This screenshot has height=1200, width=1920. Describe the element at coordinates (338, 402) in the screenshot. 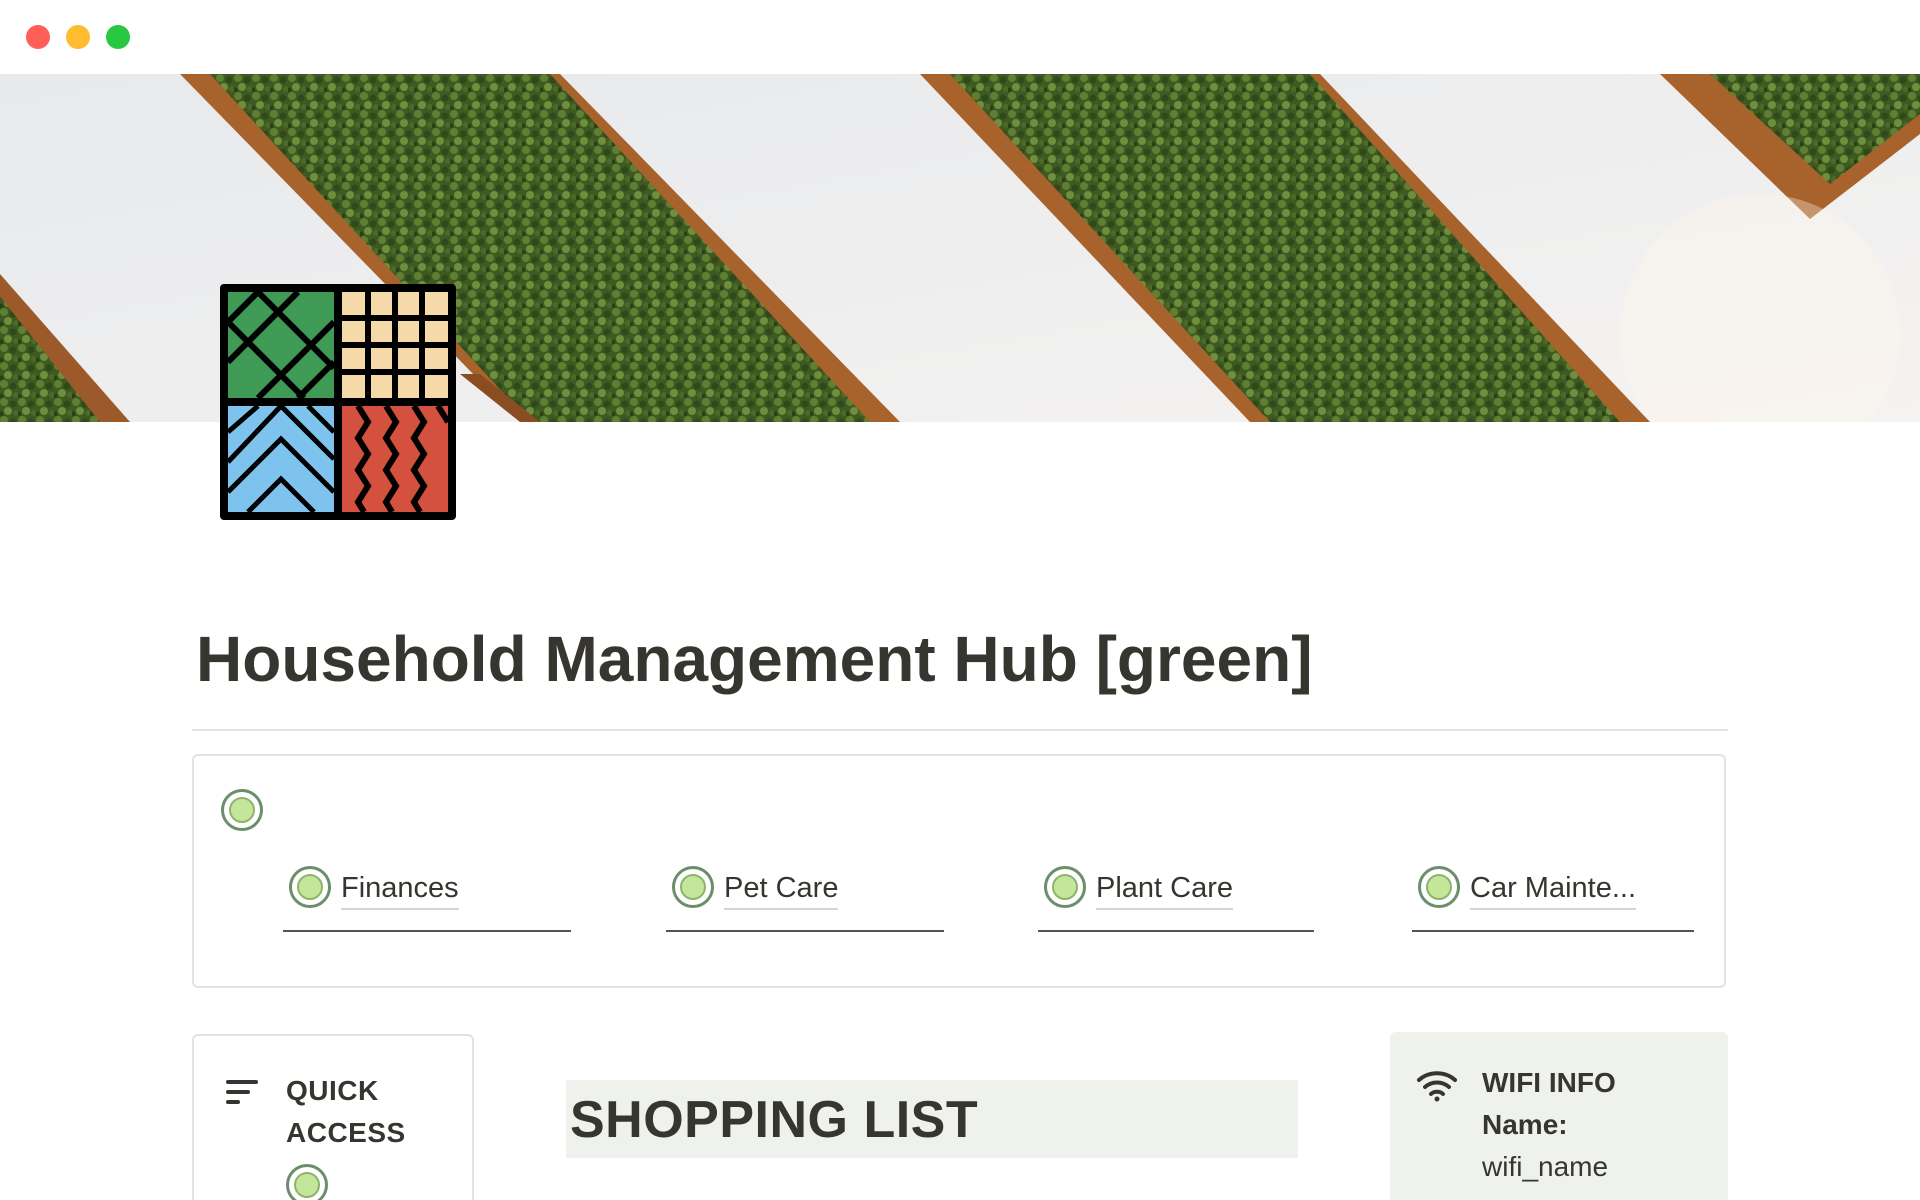

I see `house-tiles-icon` at that location.